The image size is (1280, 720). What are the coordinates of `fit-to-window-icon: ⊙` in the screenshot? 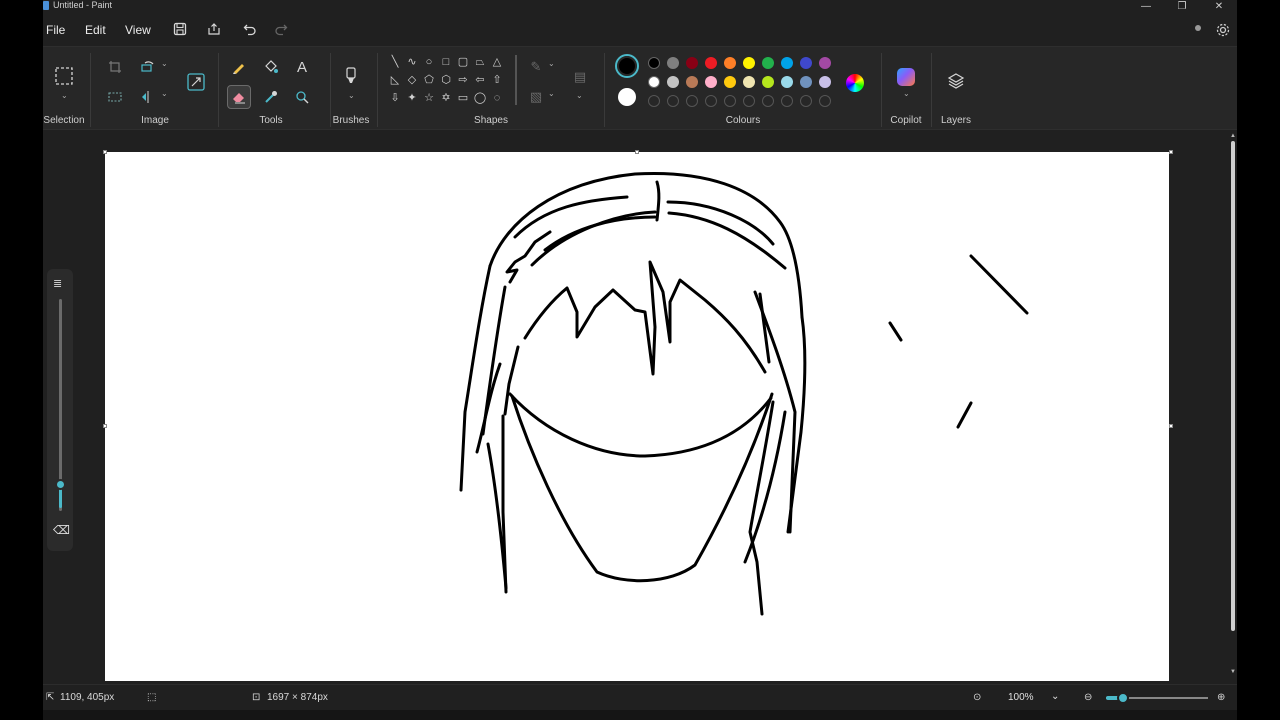 It's located at (977, 697).